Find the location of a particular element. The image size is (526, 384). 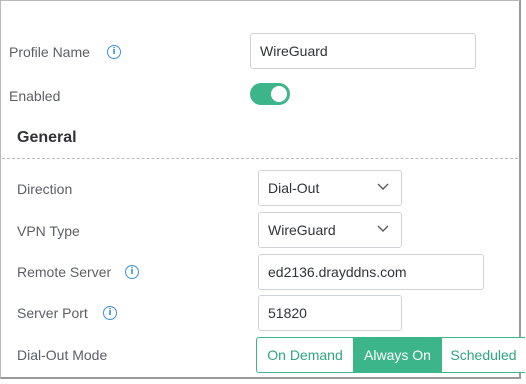

dialout-mode-scheduled: Scheduled is located at coordinates (483, 355).